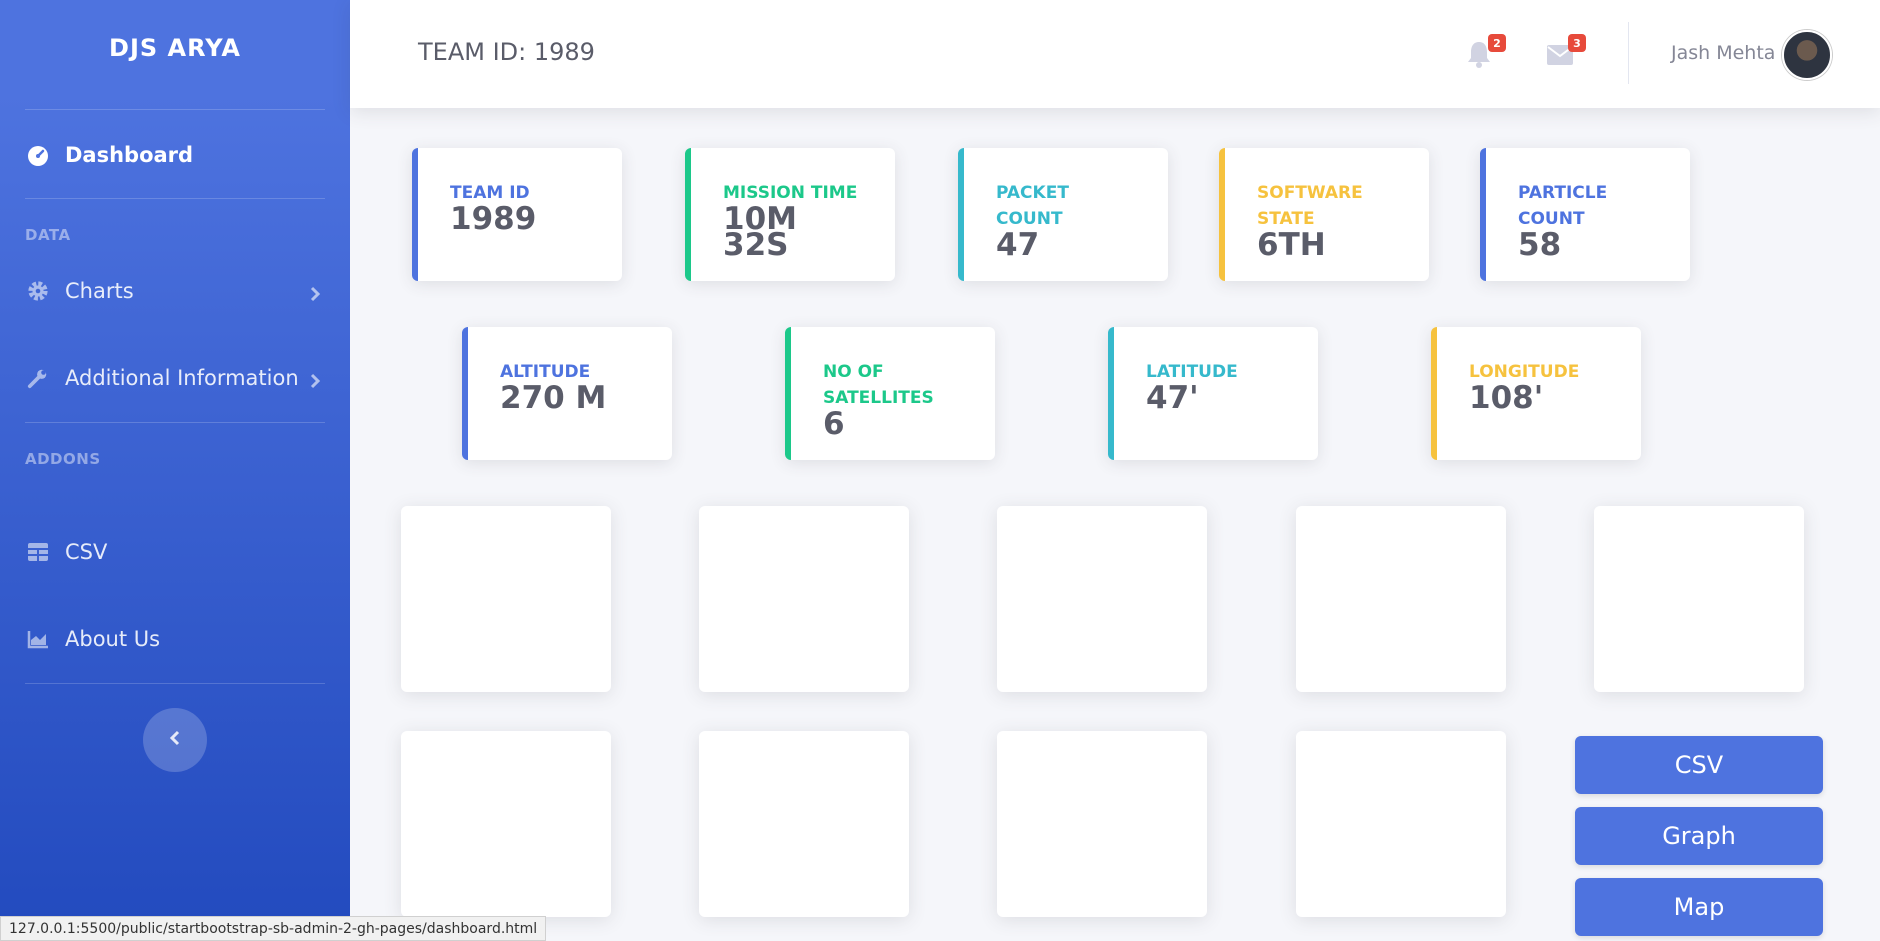 The height and width of the screenshot is (941, 1880). I want to click on messages-button: 3, so click(1566, 52).